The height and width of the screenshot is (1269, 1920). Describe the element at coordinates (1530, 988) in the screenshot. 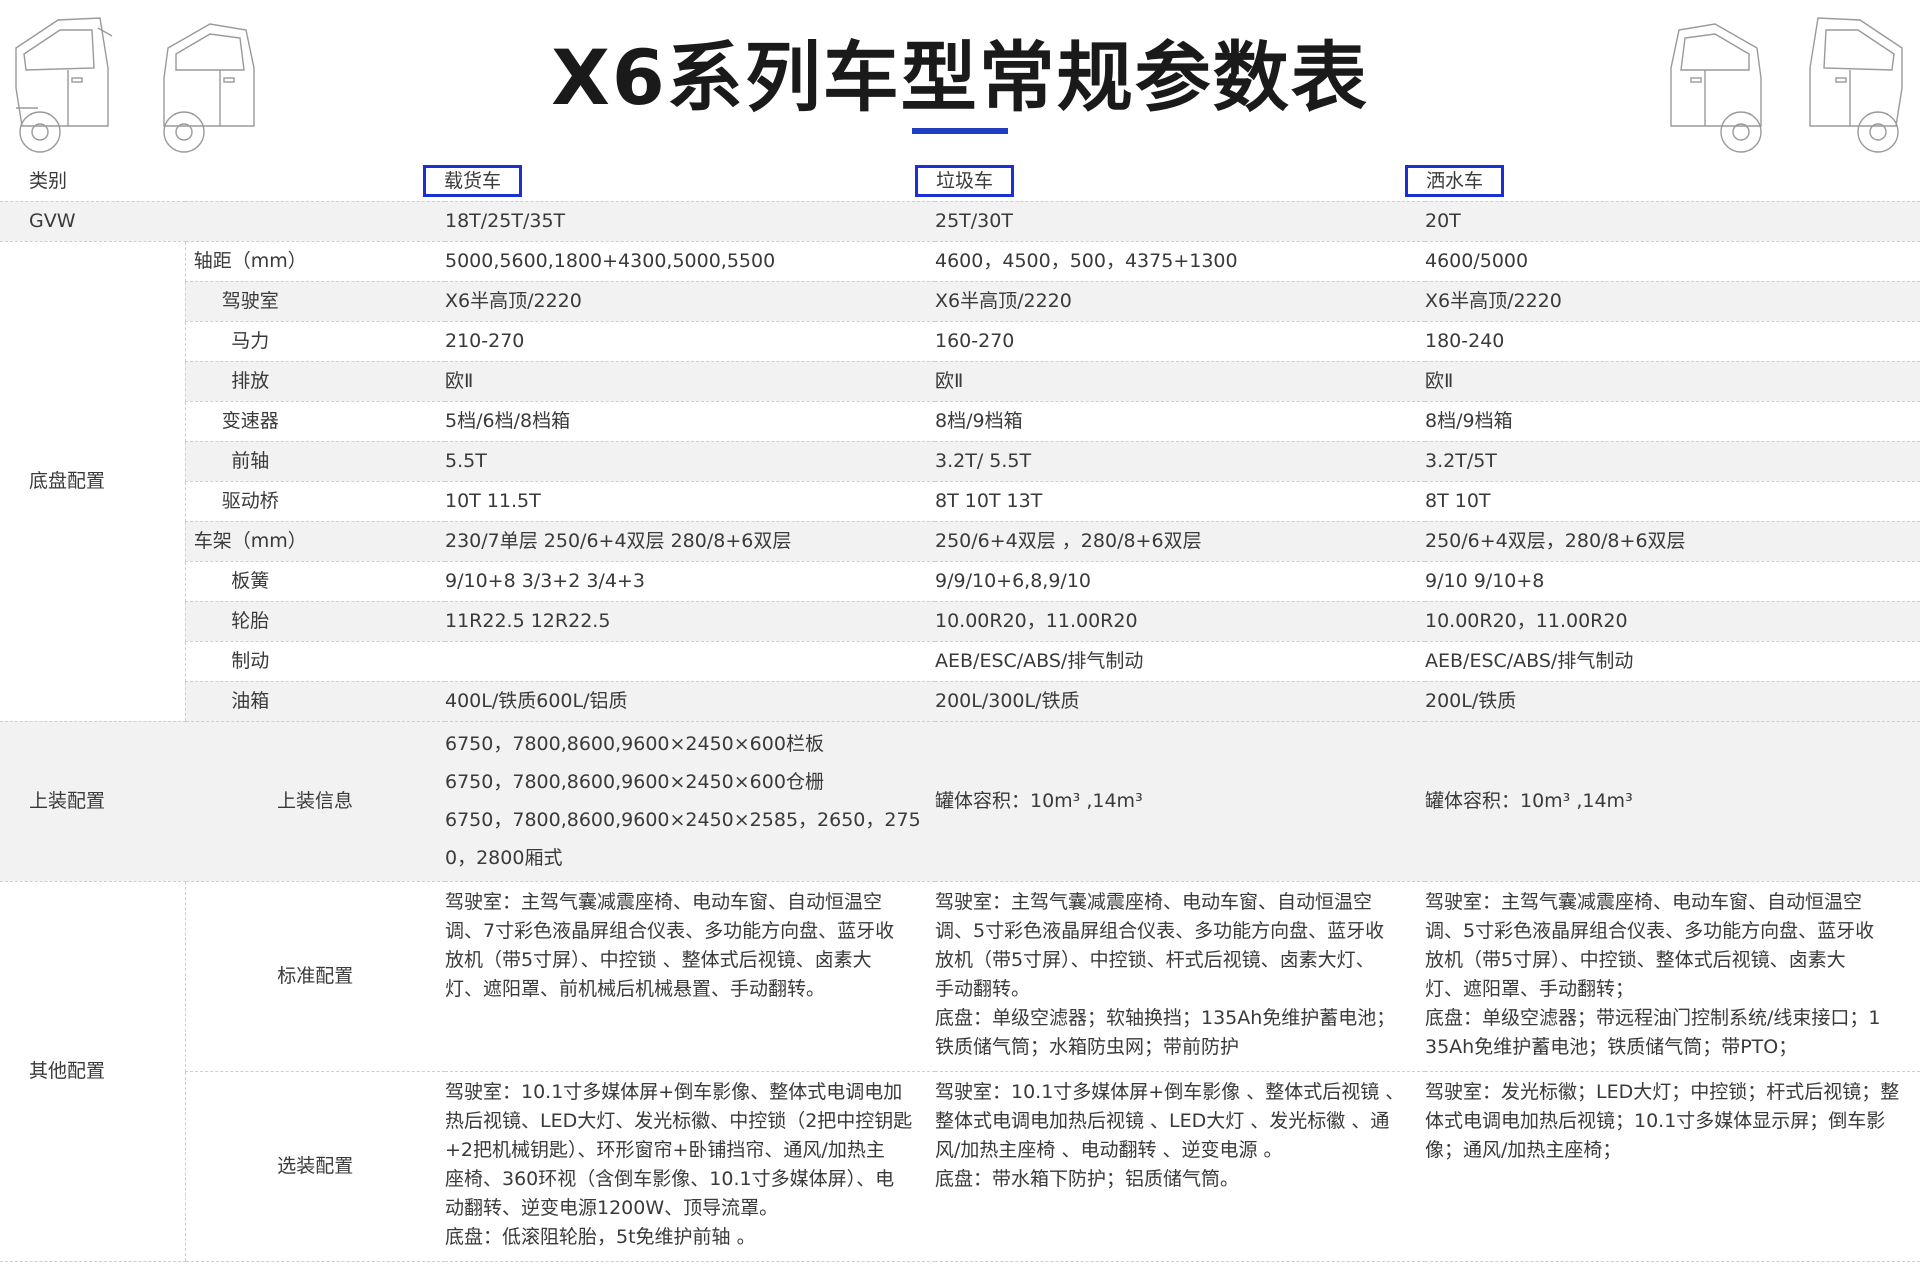

I see `text-line: 灯、遮阳罩、手动翻转；` at that location.